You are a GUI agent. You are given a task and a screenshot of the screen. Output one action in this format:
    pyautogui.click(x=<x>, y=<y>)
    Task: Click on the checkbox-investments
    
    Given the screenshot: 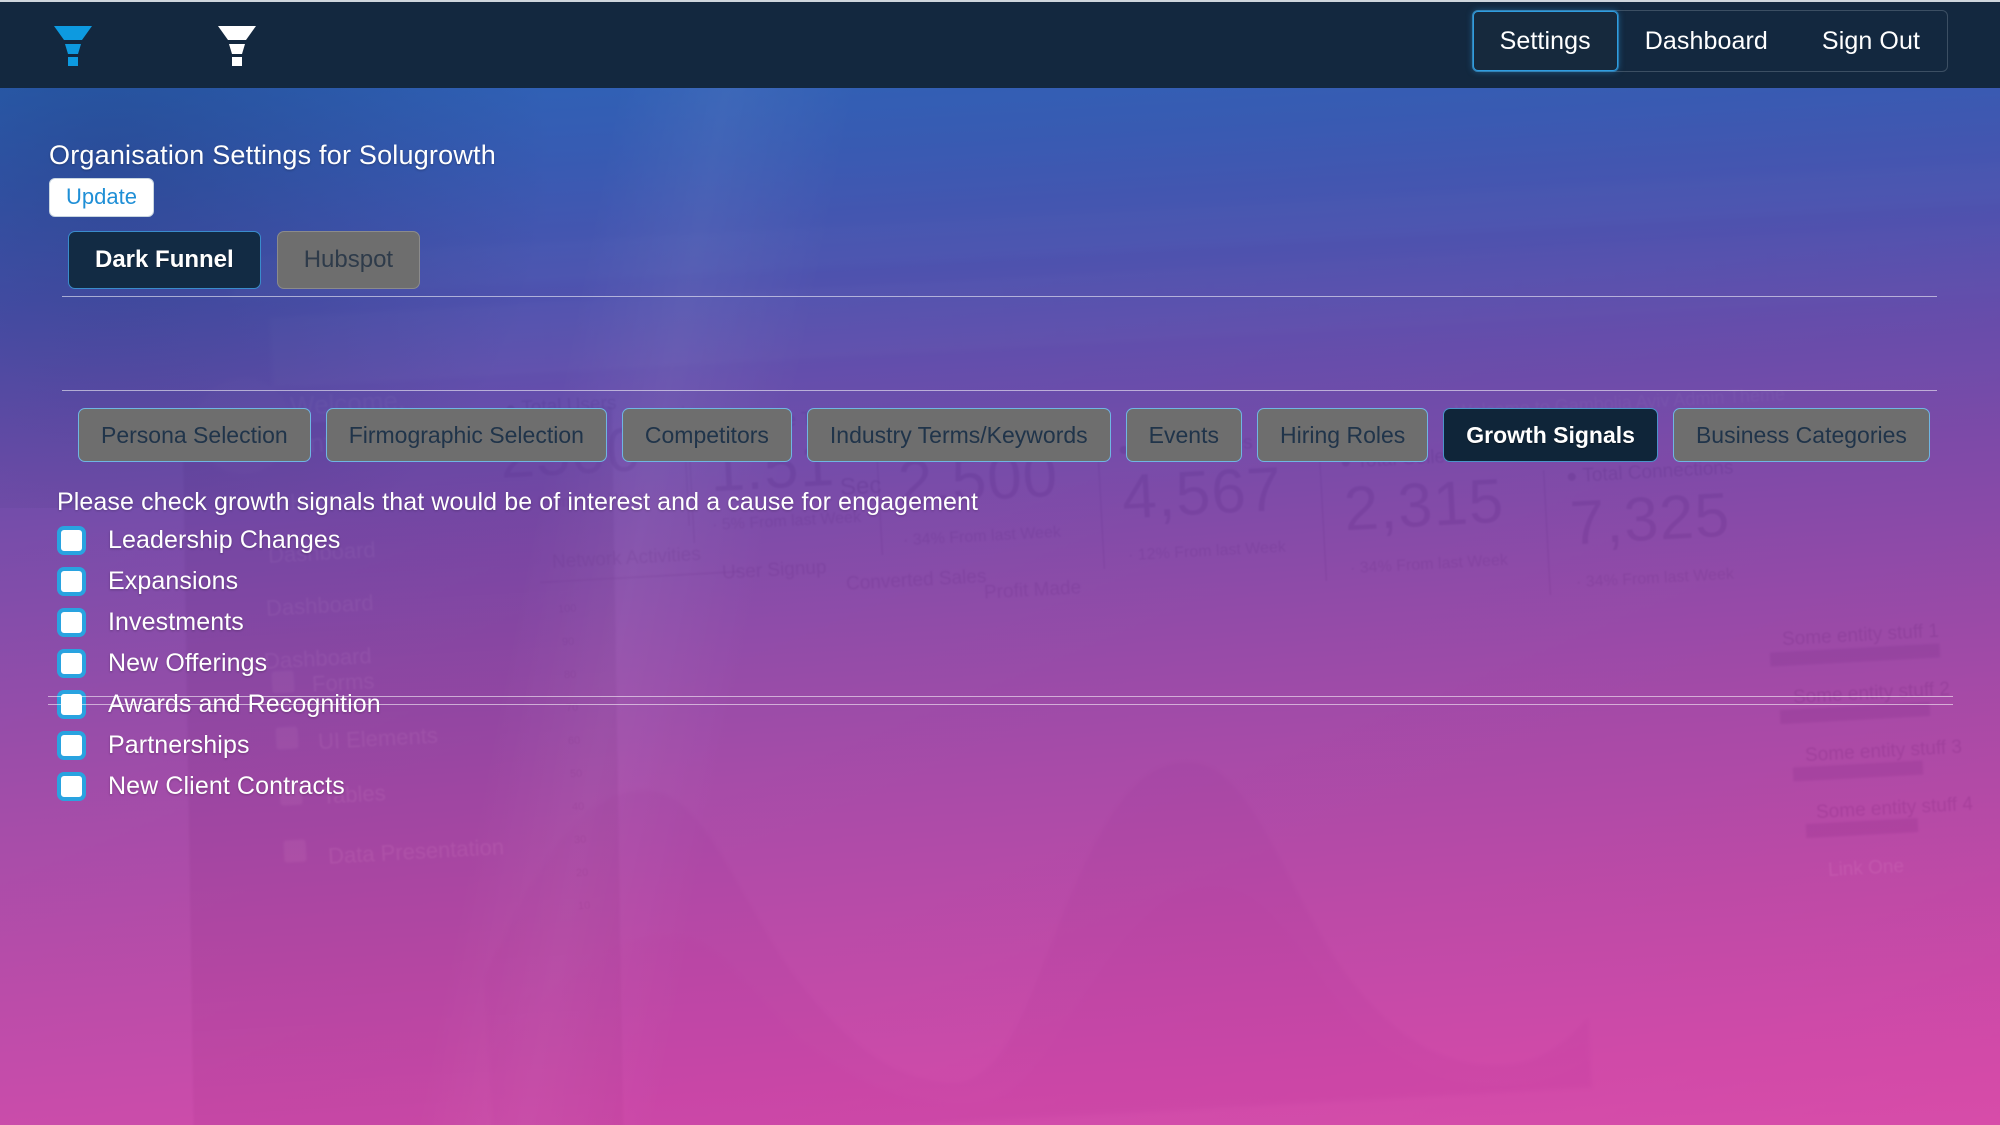 What is the action you would take?
    pyautogui.click(x=71, y=622)
    